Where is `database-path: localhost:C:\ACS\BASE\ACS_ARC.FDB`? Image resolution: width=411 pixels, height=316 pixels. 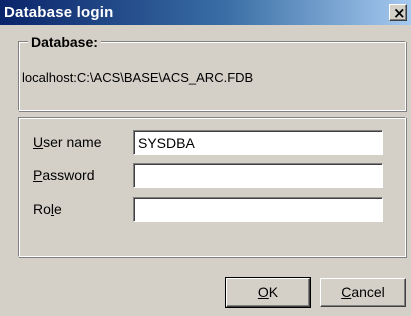
database-path: localhost:C:\ACS\BASE\ACS_ARC.FDB is located at coordinates (138, 77).